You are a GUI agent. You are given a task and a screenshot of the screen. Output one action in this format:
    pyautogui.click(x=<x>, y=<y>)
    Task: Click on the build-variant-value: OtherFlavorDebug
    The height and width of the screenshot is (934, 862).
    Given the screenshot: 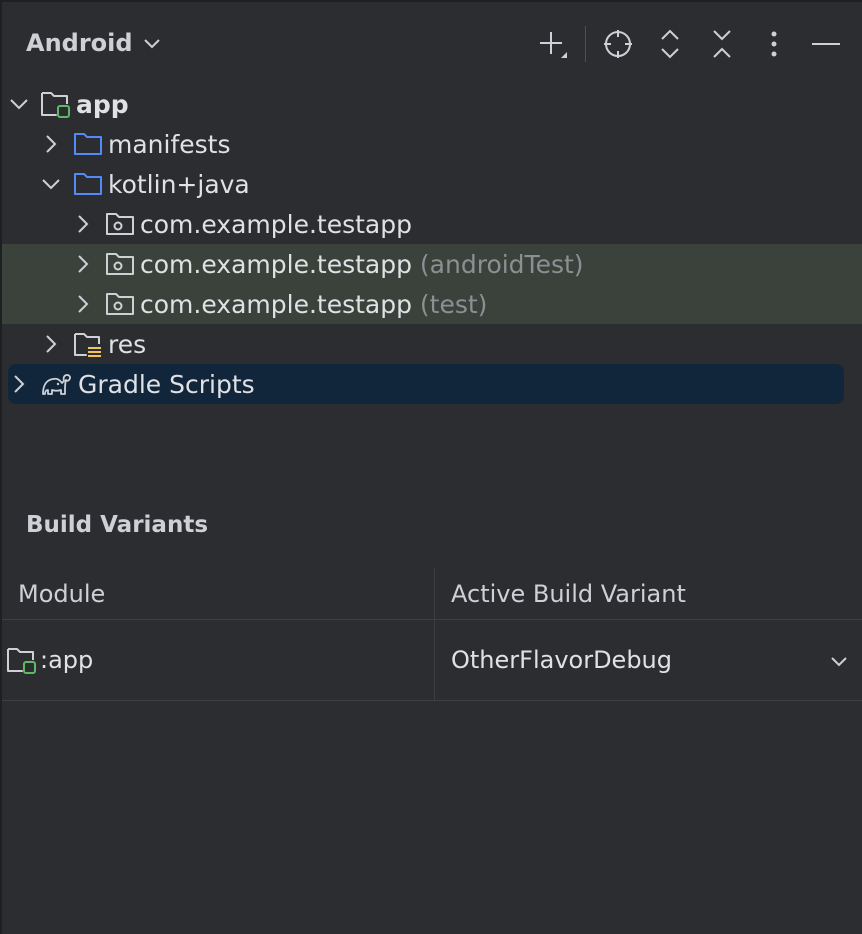 What is the action you would take?
    pyautogui.click(x=562, y=660)
    